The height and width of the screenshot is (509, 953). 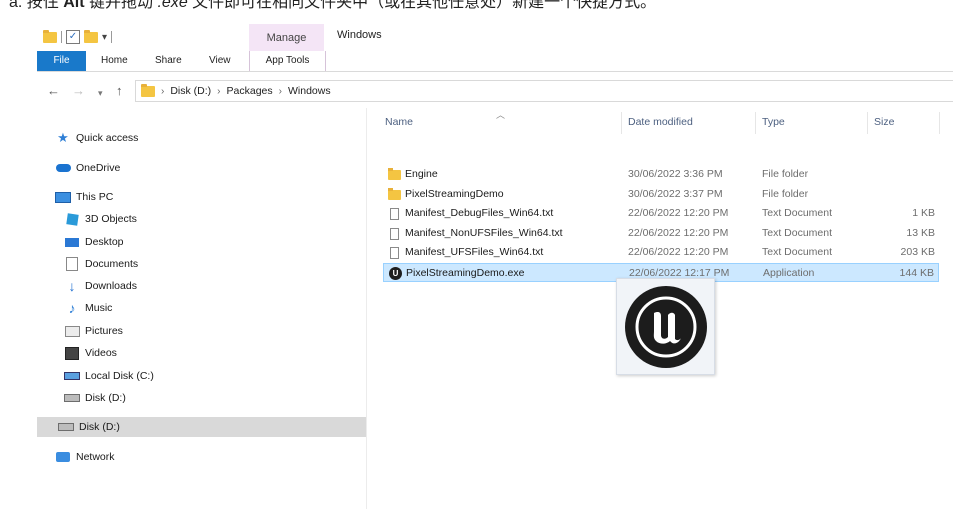 I want to click on nav-item-music: ♪ Music, so click(x=88, y=308).